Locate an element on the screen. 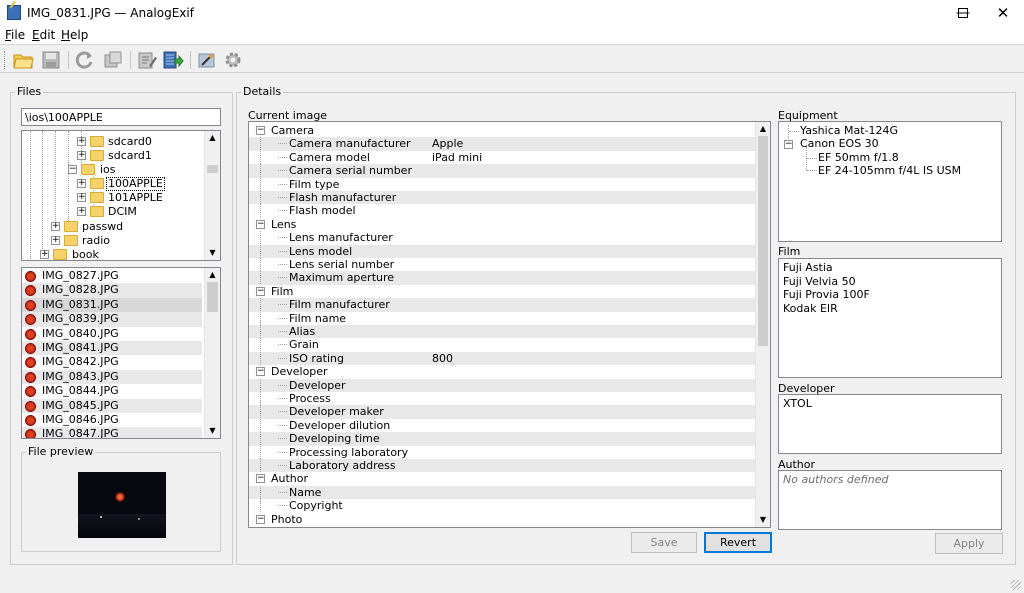  menu-help: Help is located at coordinates (74, 35).